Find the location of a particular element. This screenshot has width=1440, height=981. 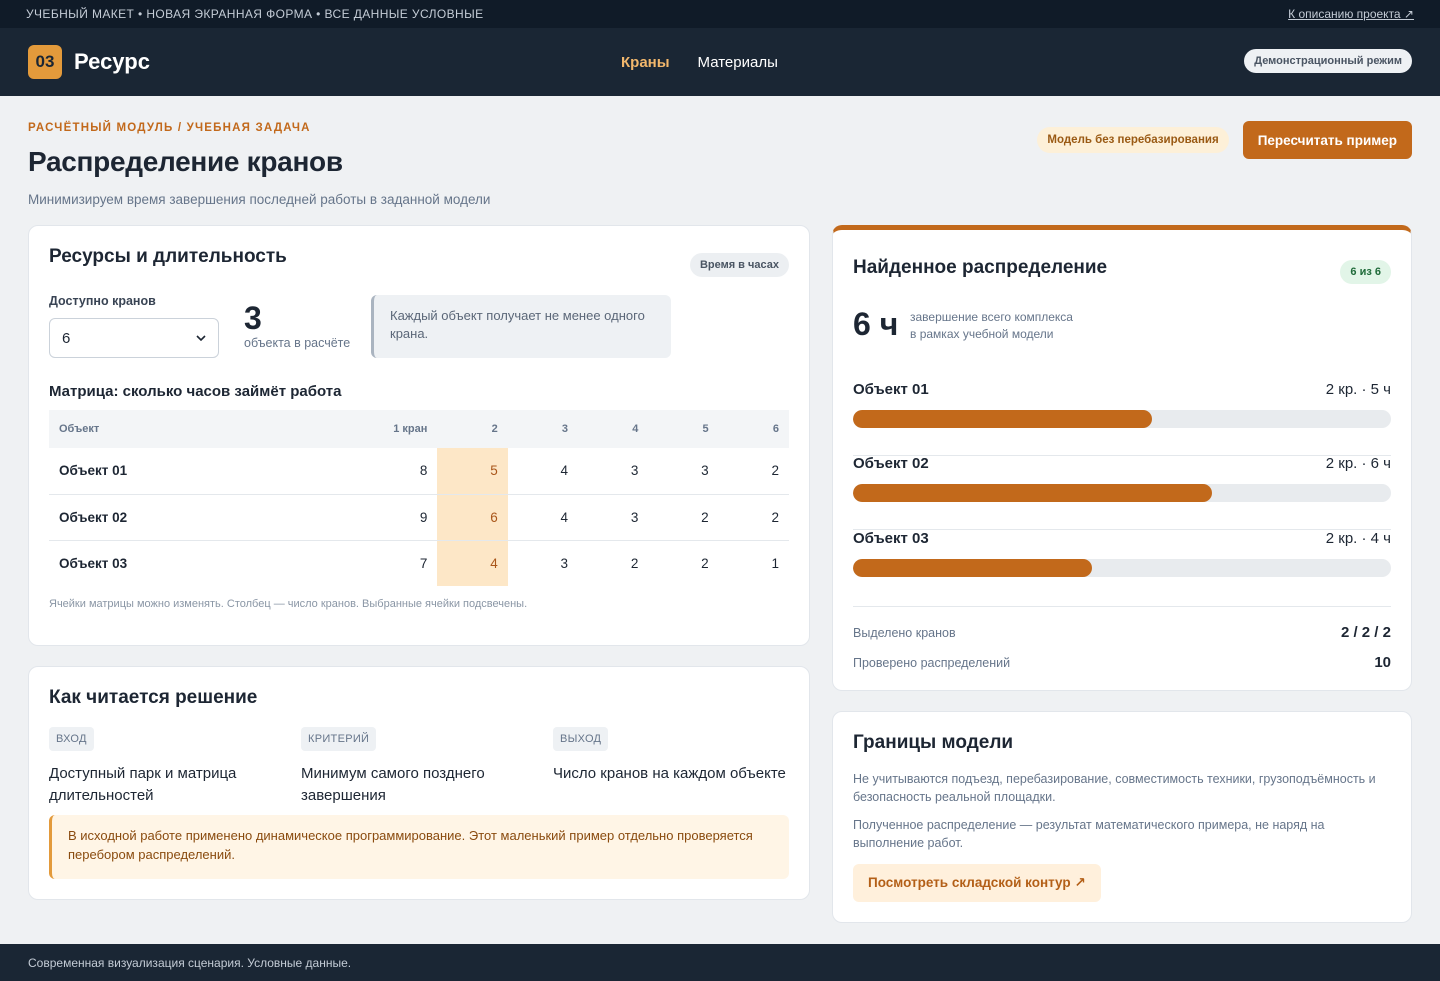

how-tag-output: ВЫХОД is located at coordinates (581, 739).